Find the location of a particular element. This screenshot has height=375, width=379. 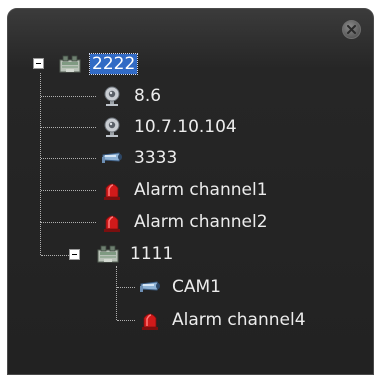

tree-node-label: 2222 is located at coordinates (113, 64).